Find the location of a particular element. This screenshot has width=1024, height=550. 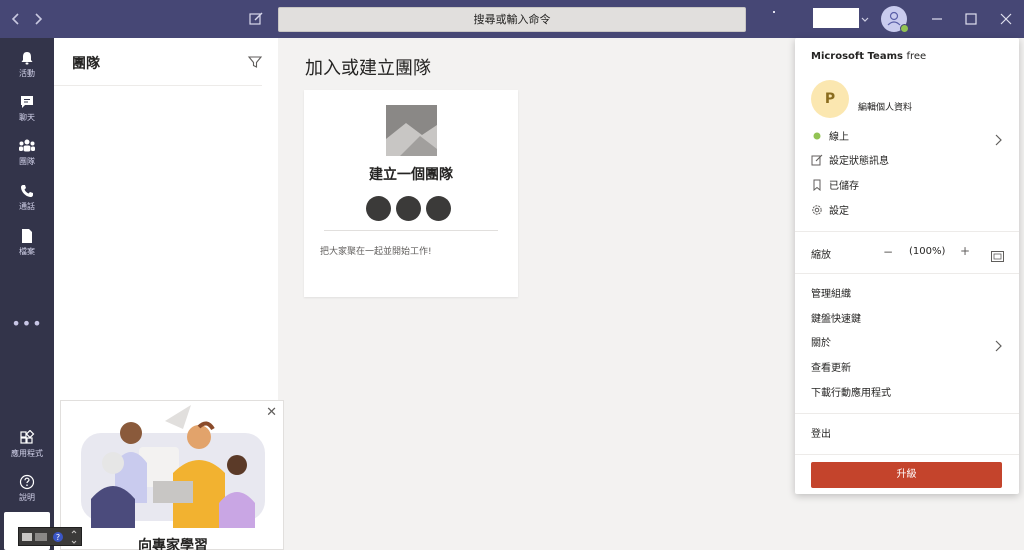

presence-dot is located at coordinates (904, 28).